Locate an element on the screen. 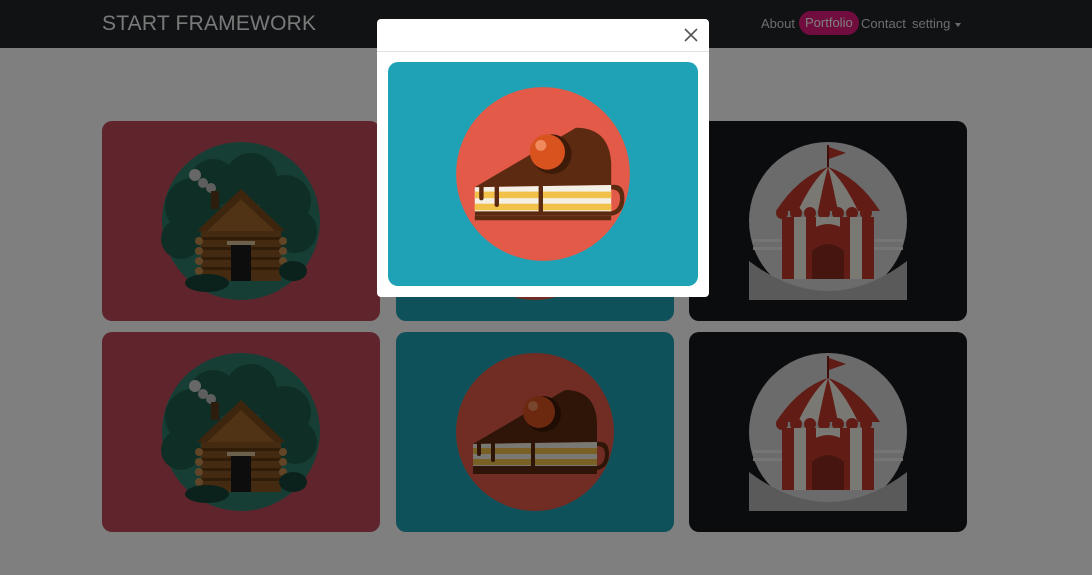  modal-image is located at coordinates (543, 174).